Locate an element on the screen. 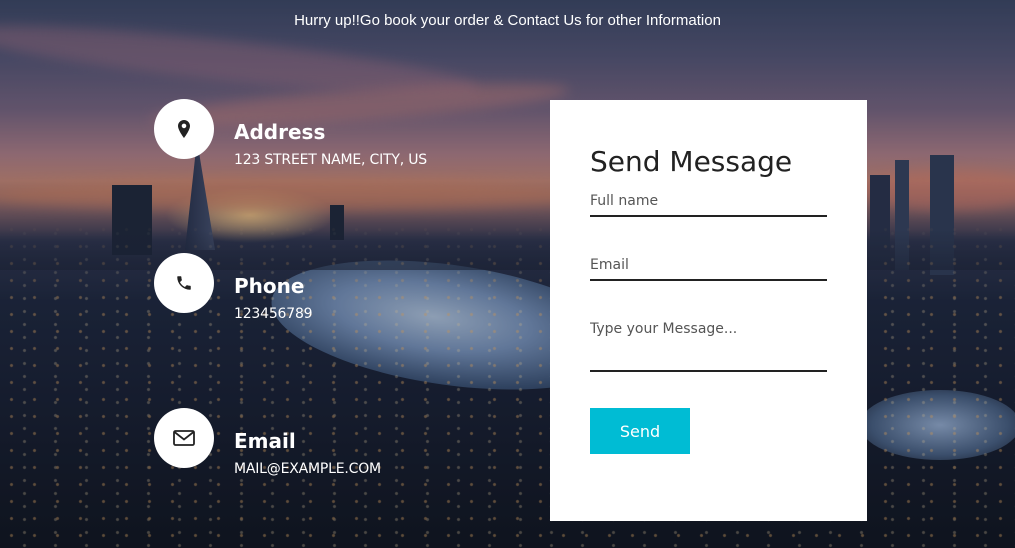 This screenshot has height=548, width=1015. map-pin-icon is located at coordinates (184, 129).